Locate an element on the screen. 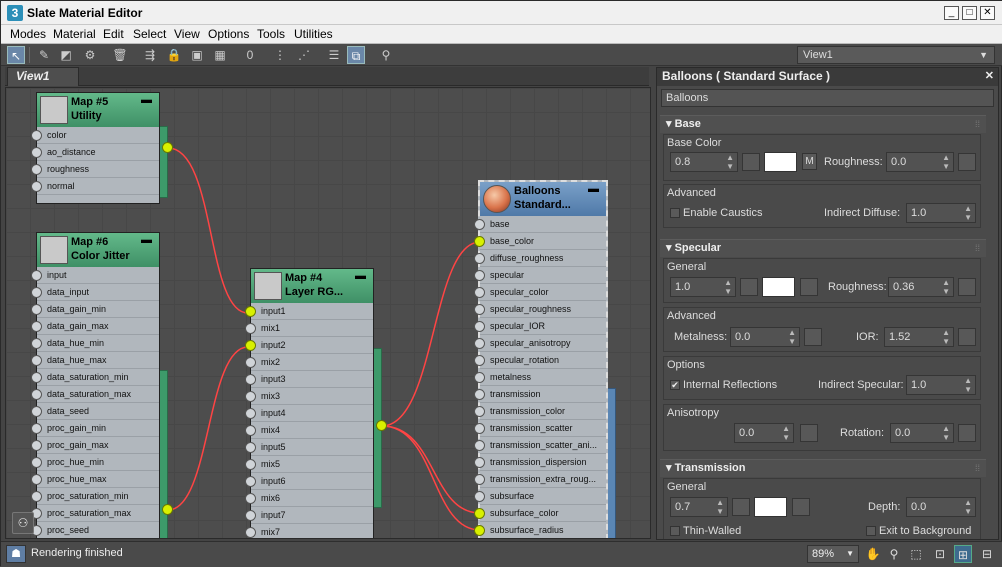 The height and width of the screenshot is (567, 1002). specular-weight-spinner: 1.0 ▲ ▼ is located at coordinates (703, 287).